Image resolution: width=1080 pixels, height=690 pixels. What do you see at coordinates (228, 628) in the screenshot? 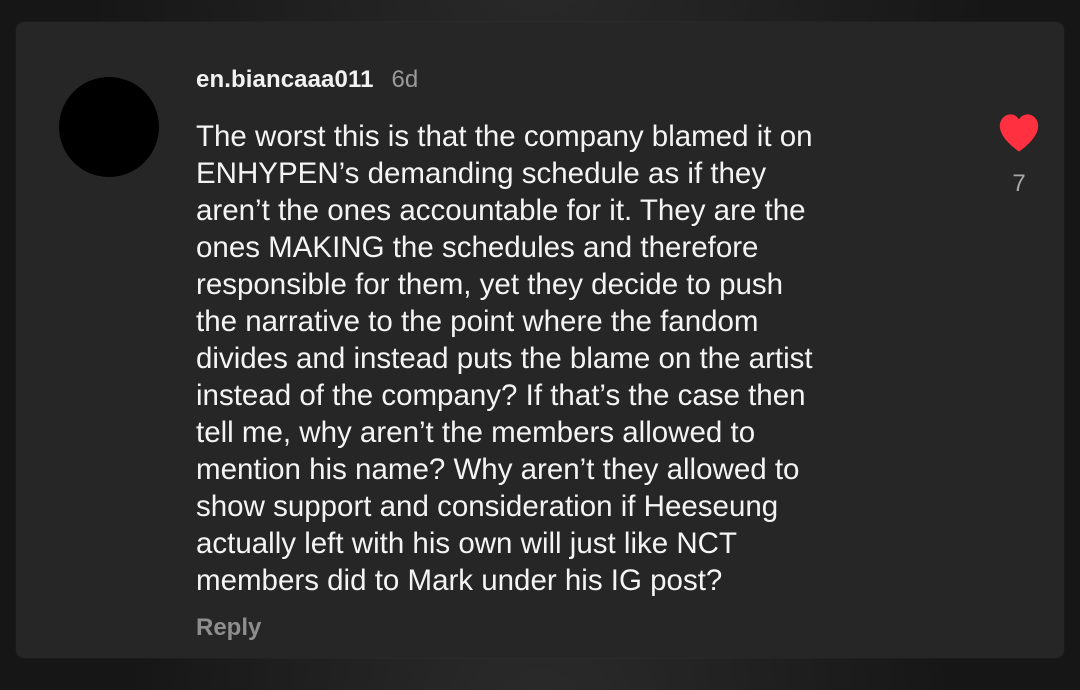
I see `reply-button: Reply` at bounding box center [228, 628].